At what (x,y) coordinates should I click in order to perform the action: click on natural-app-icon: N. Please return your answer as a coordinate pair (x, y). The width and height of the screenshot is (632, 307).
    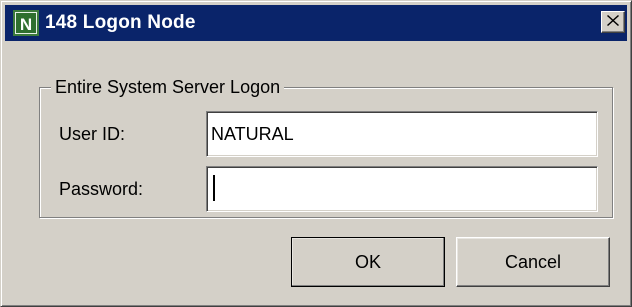
    Looking at the image, I should click on (26, 23).